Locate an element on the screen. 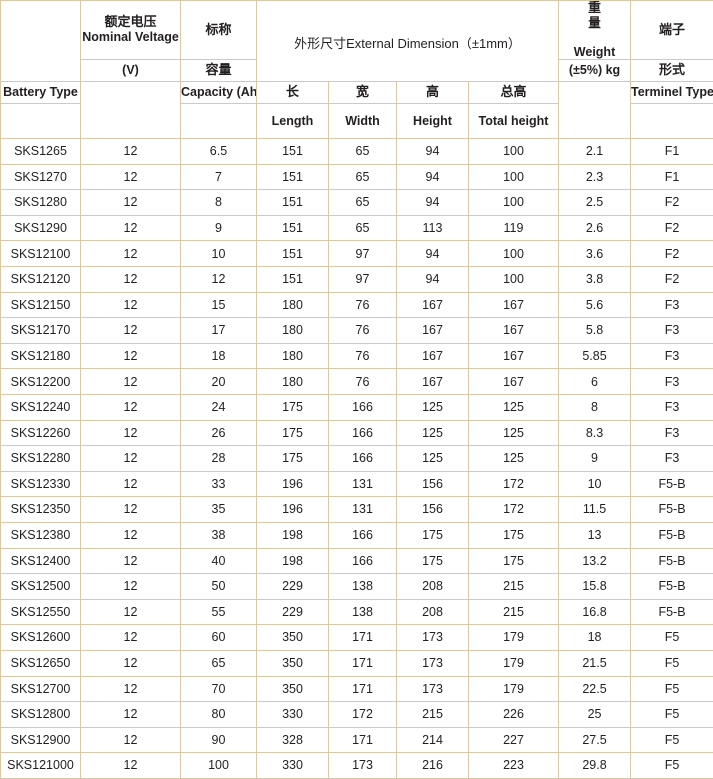 This screenshot has width=713, height=779. cell-total-height: 227 is located at coordinates (514, 740).